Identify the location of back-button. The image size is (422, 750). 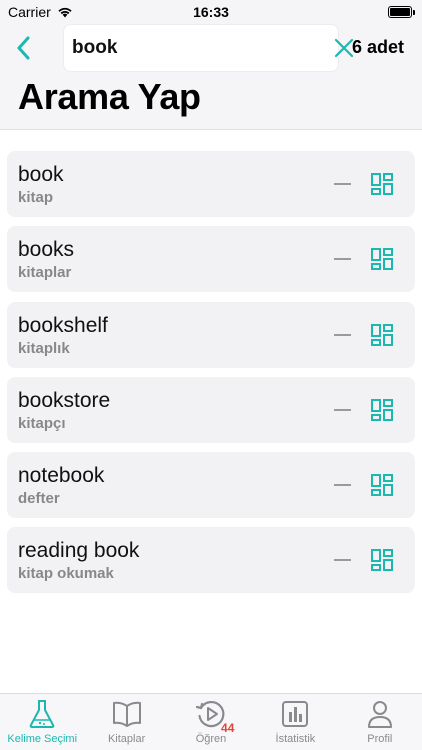
(23, 48).